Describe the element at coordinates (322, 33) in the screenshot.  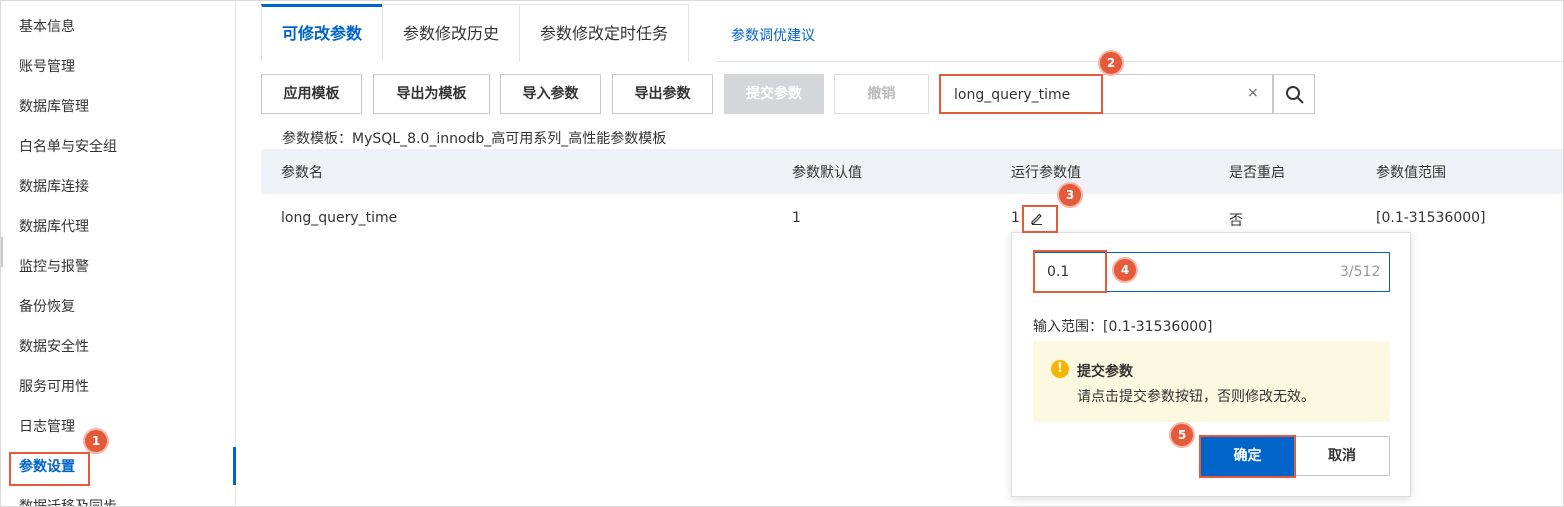
I see `tab-modifiable-params: 可修改参数` at that location.